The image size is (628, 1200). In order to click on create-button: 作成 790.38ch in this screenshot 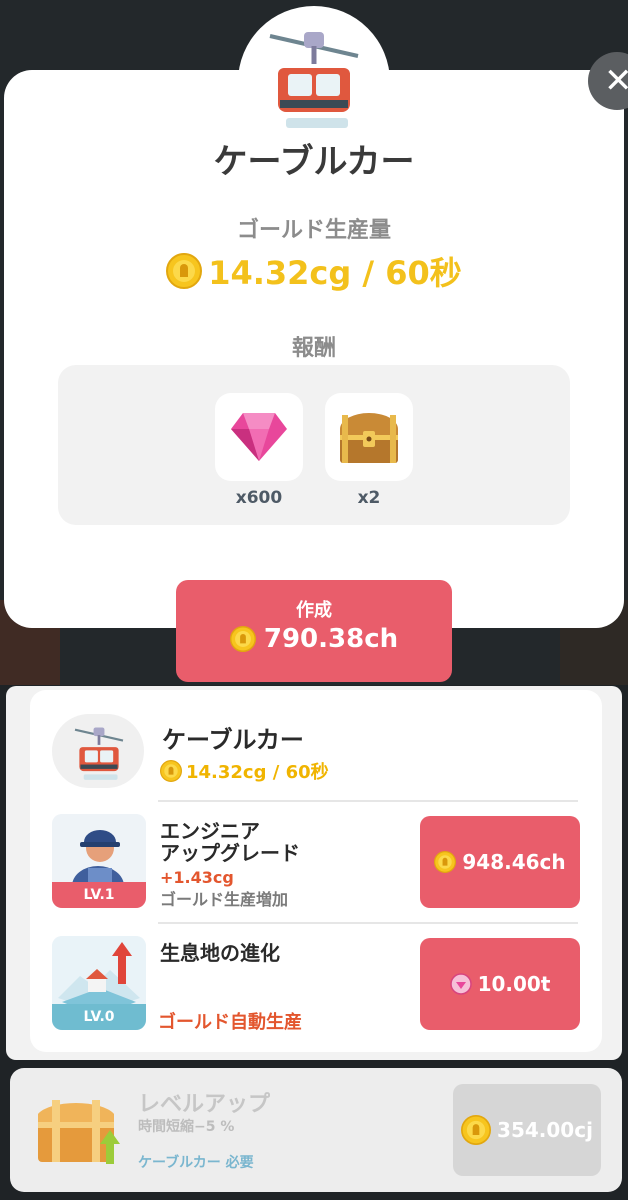, I will do `click(314, 631)`.